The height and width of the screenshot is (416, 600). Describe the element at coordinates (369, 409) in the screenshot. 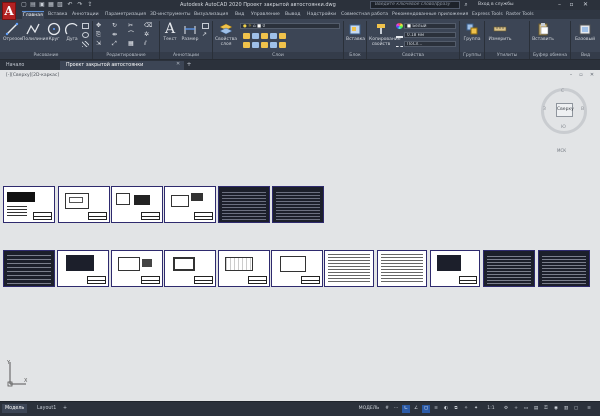

I see `model-space-toggle: МОДЕЛЬ` at that location.